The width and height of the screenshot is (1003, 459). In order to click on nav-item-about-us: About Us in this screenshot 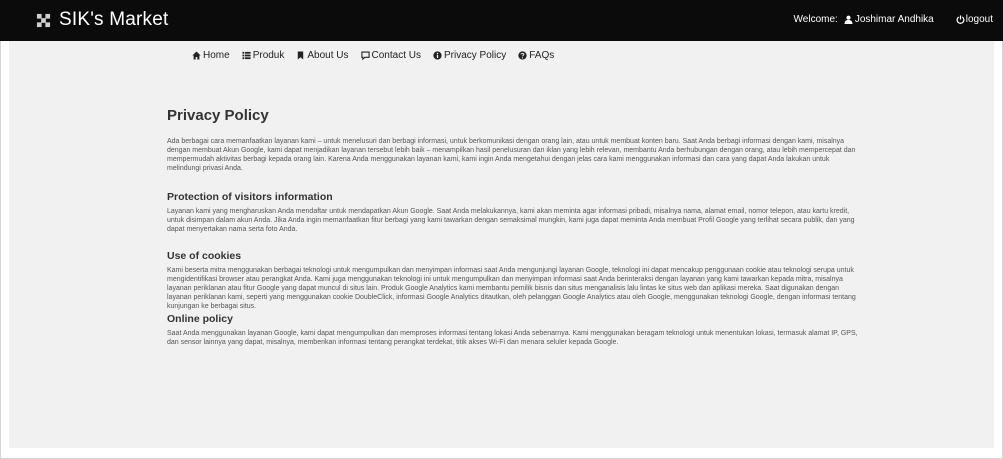, I will do `click(322, 55)`.